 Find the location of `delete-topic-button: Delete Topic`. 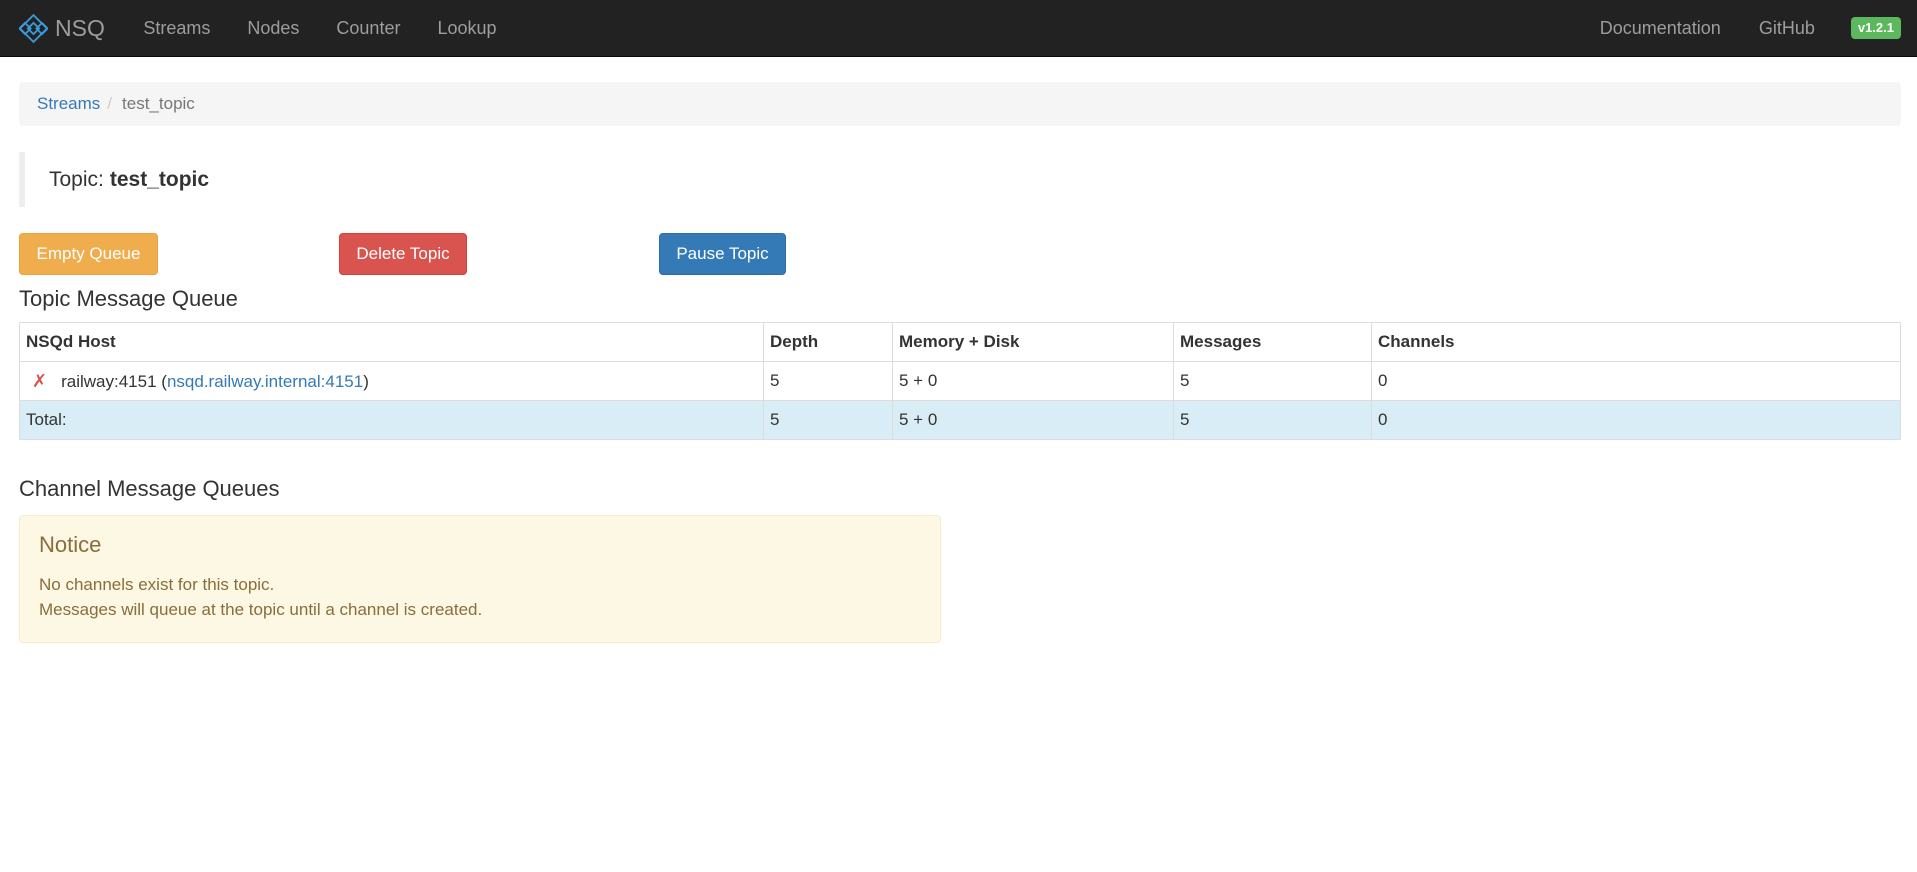

delete-topic-button: Delete Topic is located at coordinates (403, 254).